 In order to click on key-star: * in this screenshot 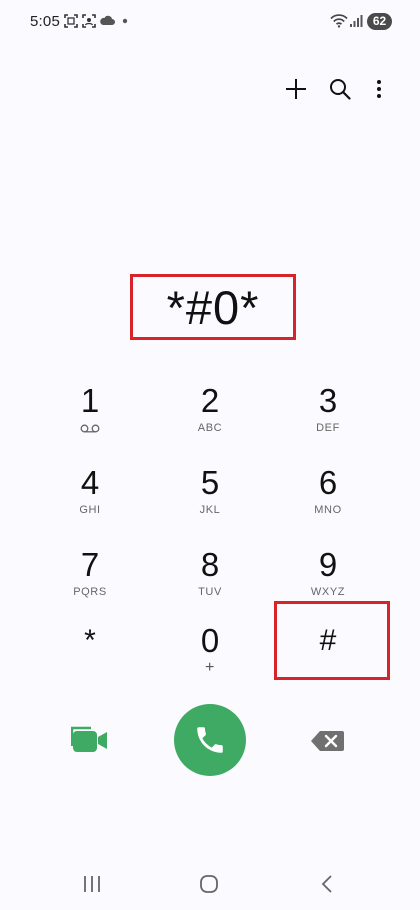, I will do `click(90, 657)`.